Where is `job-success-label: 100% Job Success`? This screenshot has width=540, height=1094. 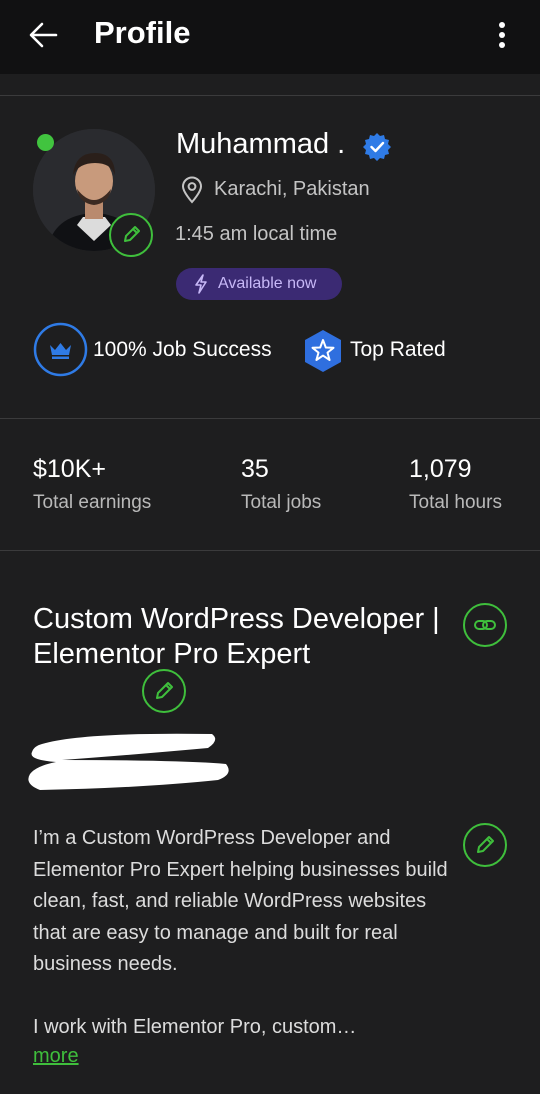
job-success-label: 100% Job Success is located at coordinates (182, 349).